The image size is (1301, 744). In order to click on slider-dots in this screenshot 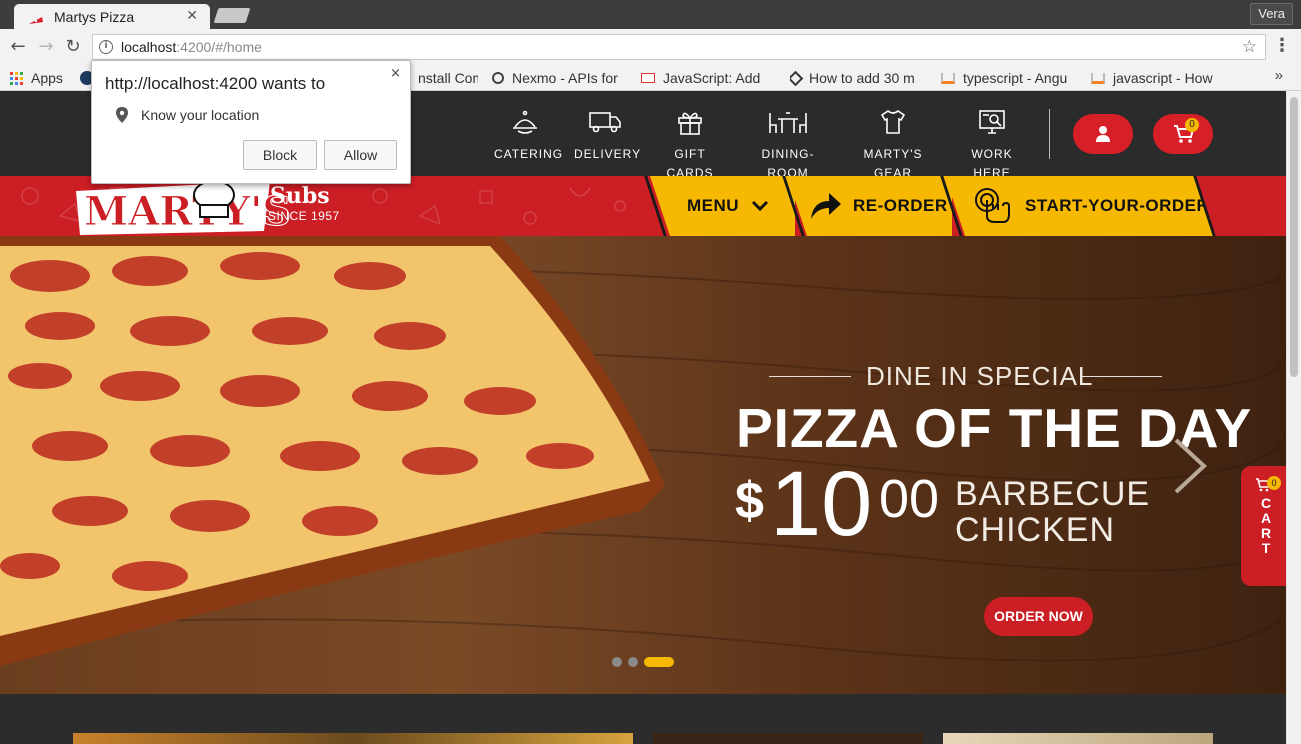, I will do `click(643, 662)`.